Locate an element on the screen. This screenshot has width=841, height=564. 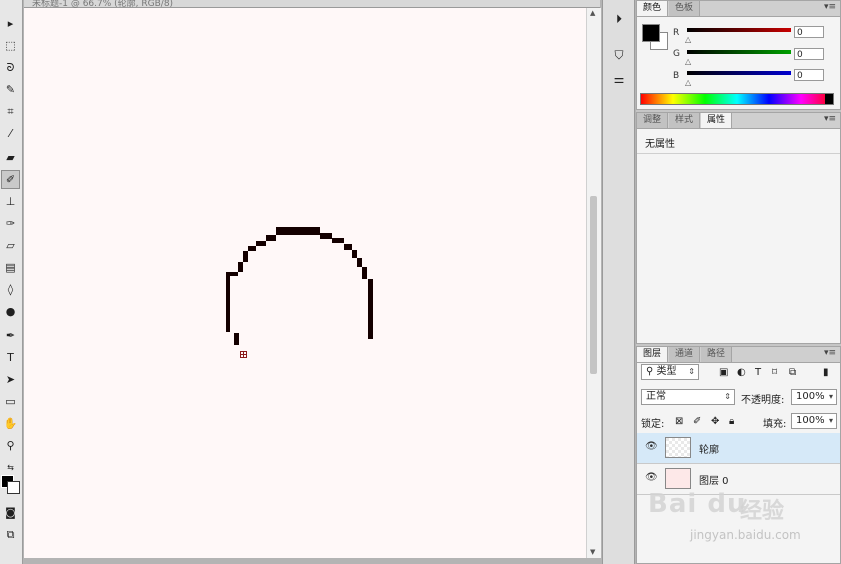
lock-transparent-icon: ⊠ is located at coordinates (679, 421).